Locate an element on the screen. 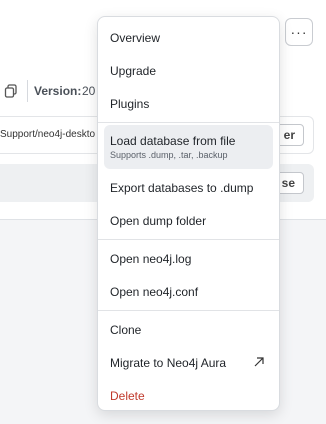  copy-icon is located at coordinates (11, 91).